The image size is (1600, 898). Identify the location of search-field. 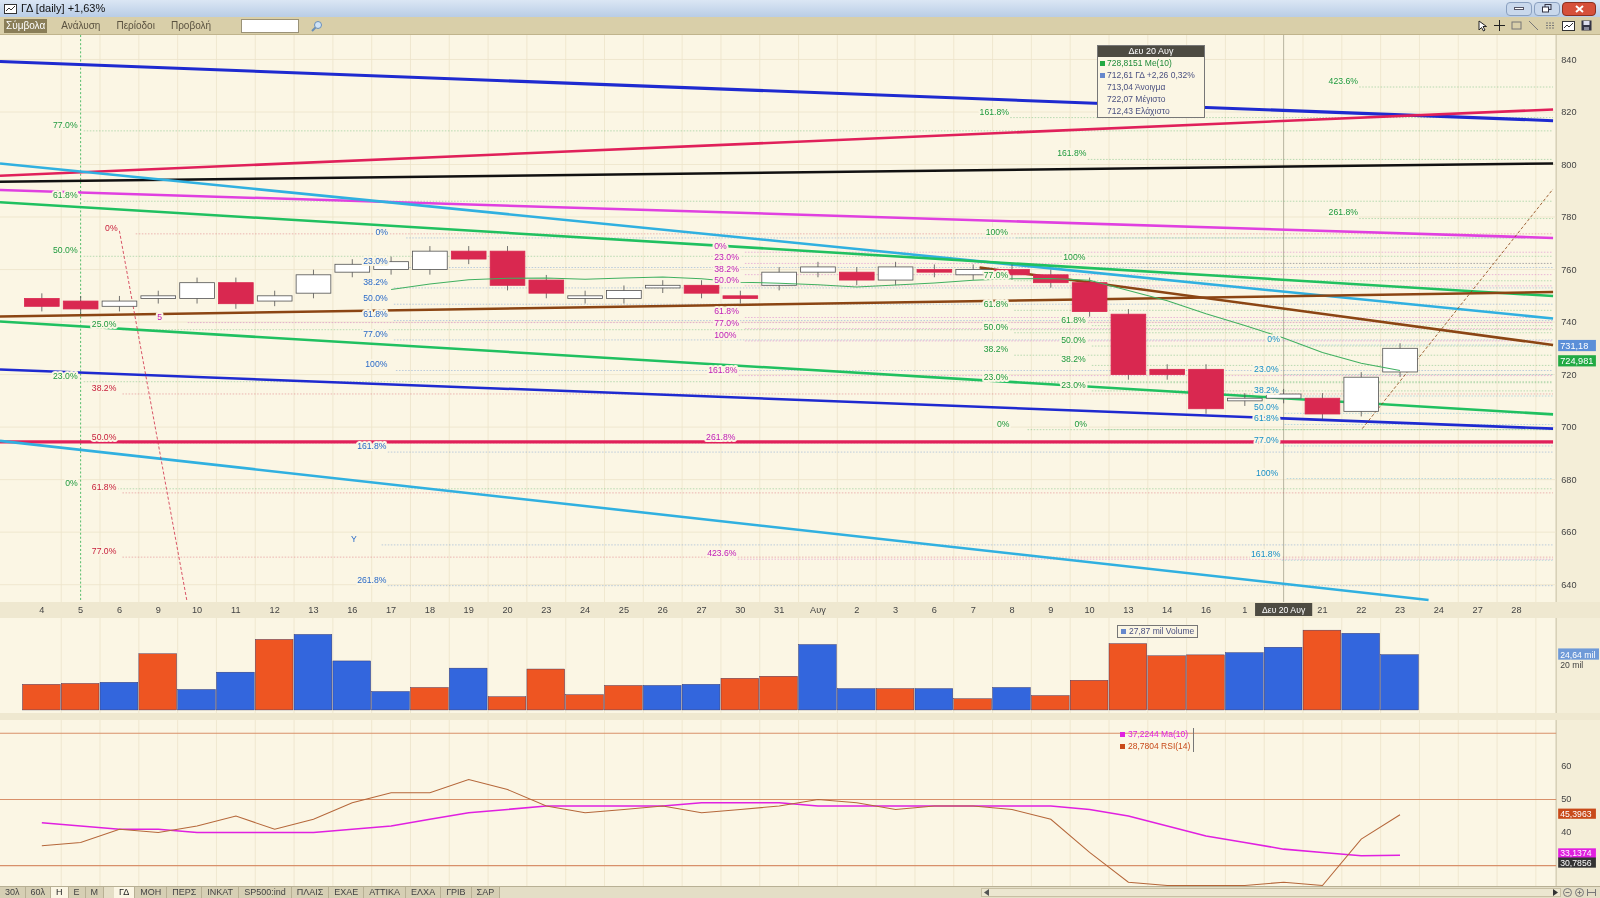
(270, 25).